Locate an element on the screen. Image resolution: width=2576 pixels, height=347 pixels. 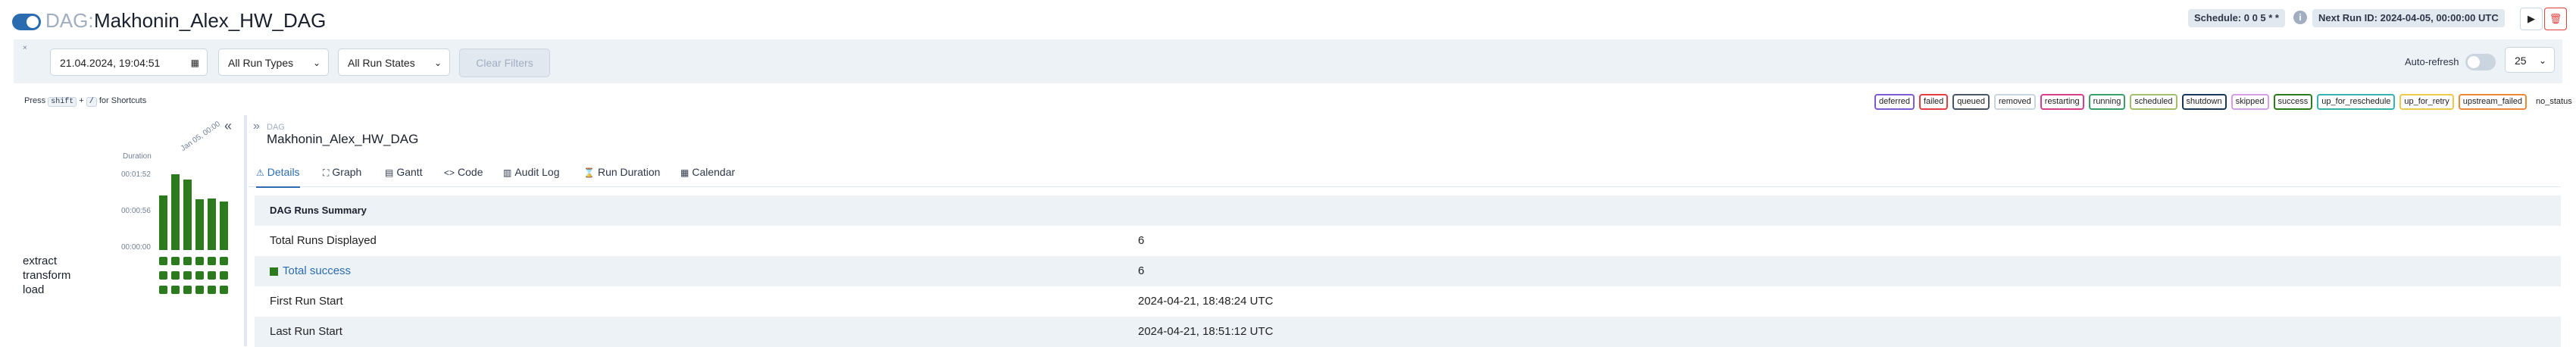
autorefresh-label: Auto-refresh is located at coordinates (2432, 62).